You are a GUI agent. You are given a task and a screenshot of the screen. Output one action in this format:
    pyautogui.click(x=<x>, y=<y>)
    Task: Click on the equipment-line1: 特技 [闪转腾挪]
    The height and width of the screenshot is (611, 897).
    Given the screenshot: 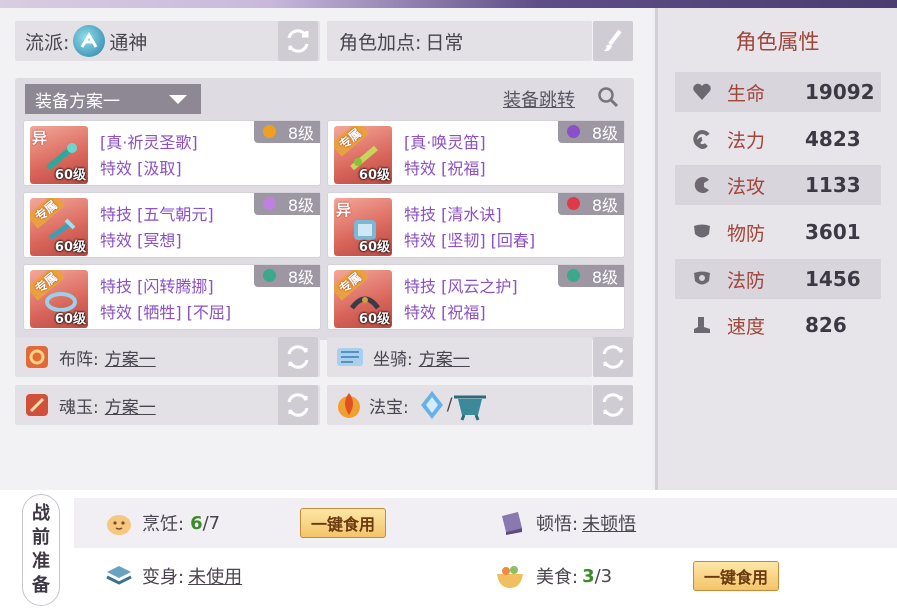 What is the action you would take?
    pyautogui.click(x=157, y=286)
    